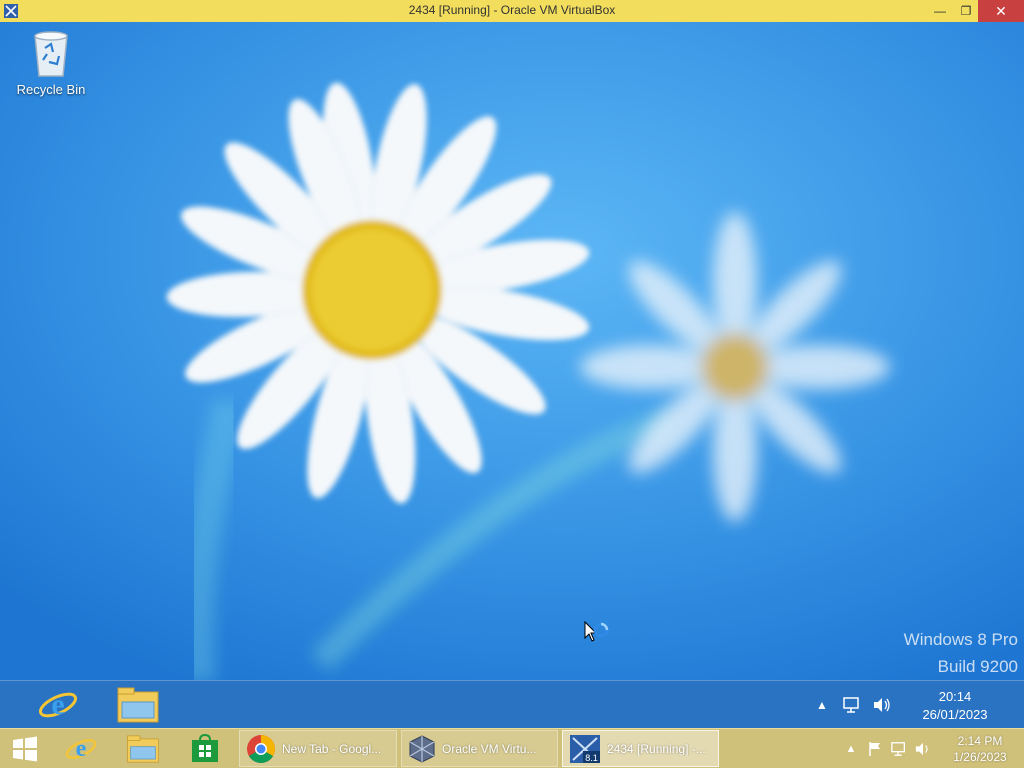 Image resolution: width=1024 pixels, height=768 pixels. I want to click on guest-taskbar-internet-explorer: e, so click(58, 705).